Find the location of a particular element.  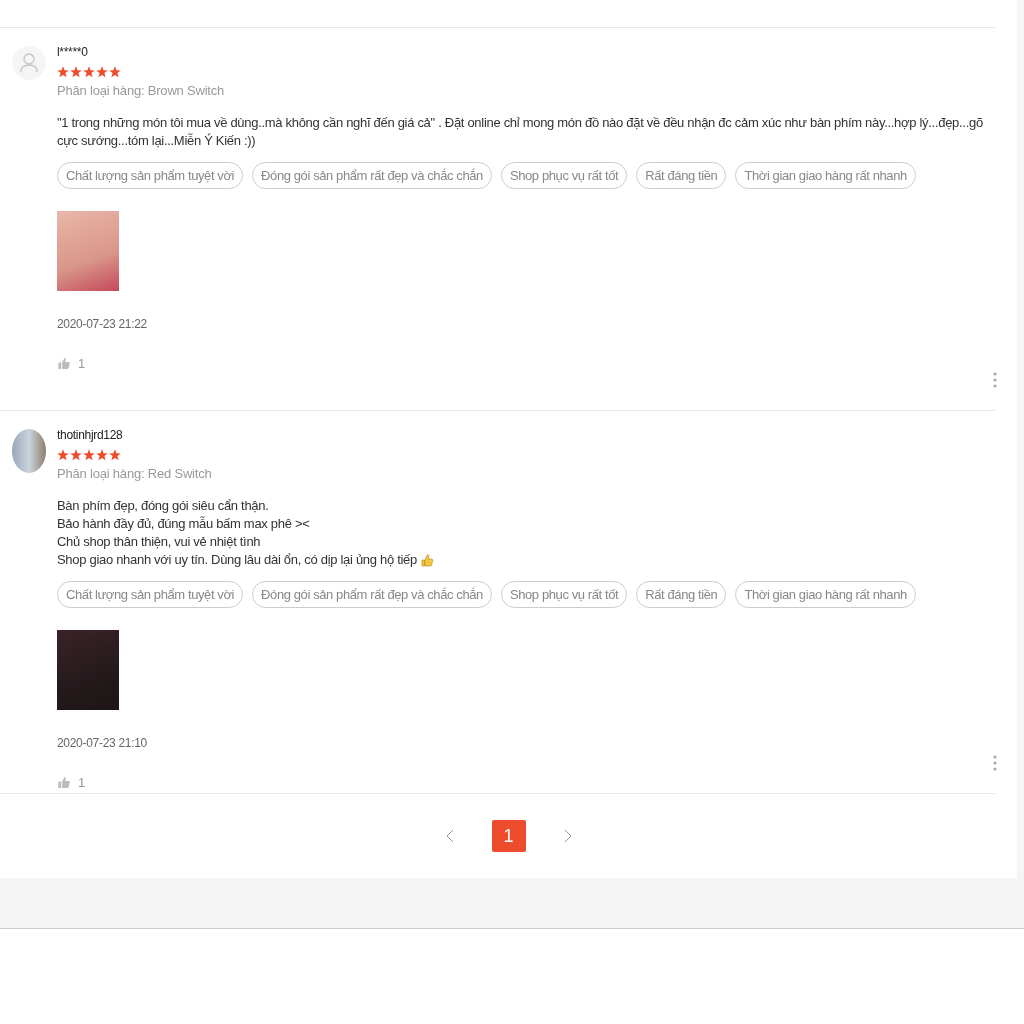

review-text: "1 trong những món tôi mua về dùng..mà không cần nghĩ đến giá cả" . Đặt online chỉ mong món đồ nào đặt về đều nhận đc cảm xúc như bàn phím này...hợp lý...đẹp...gõ cực sướng...tóm lại...Miễn Ý Kiến :)) is located at coordinates (520, 132).